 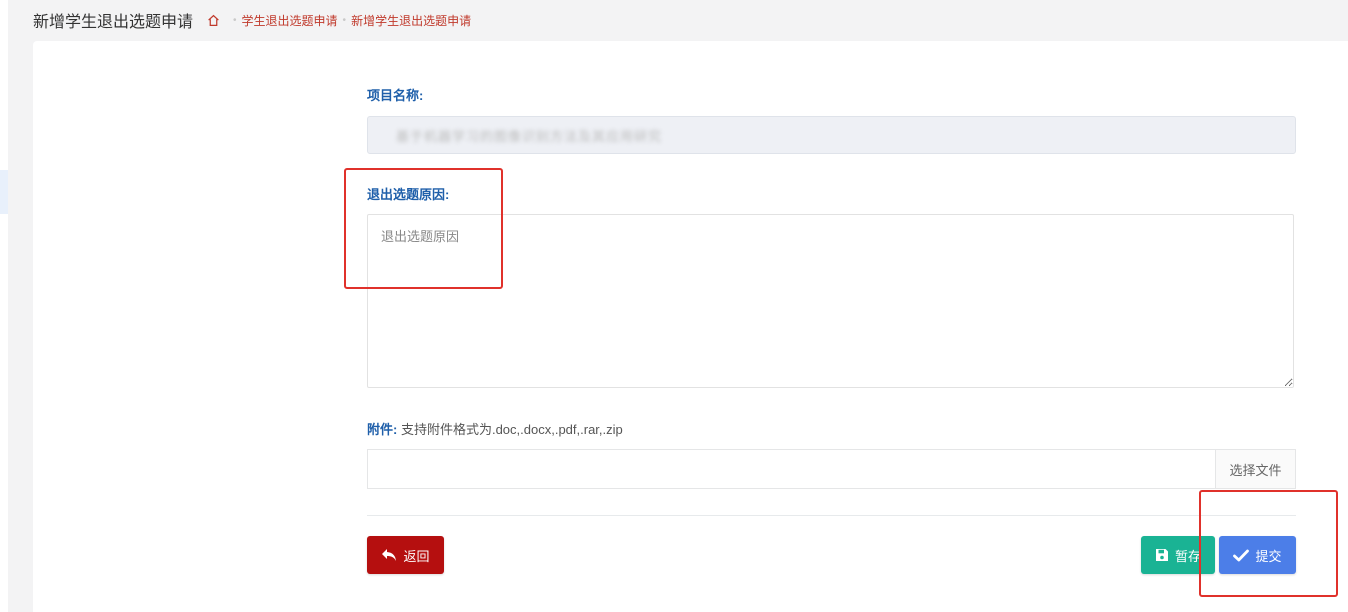 I want to click on file-upload: 选择文件, so click(x=831, y=469).